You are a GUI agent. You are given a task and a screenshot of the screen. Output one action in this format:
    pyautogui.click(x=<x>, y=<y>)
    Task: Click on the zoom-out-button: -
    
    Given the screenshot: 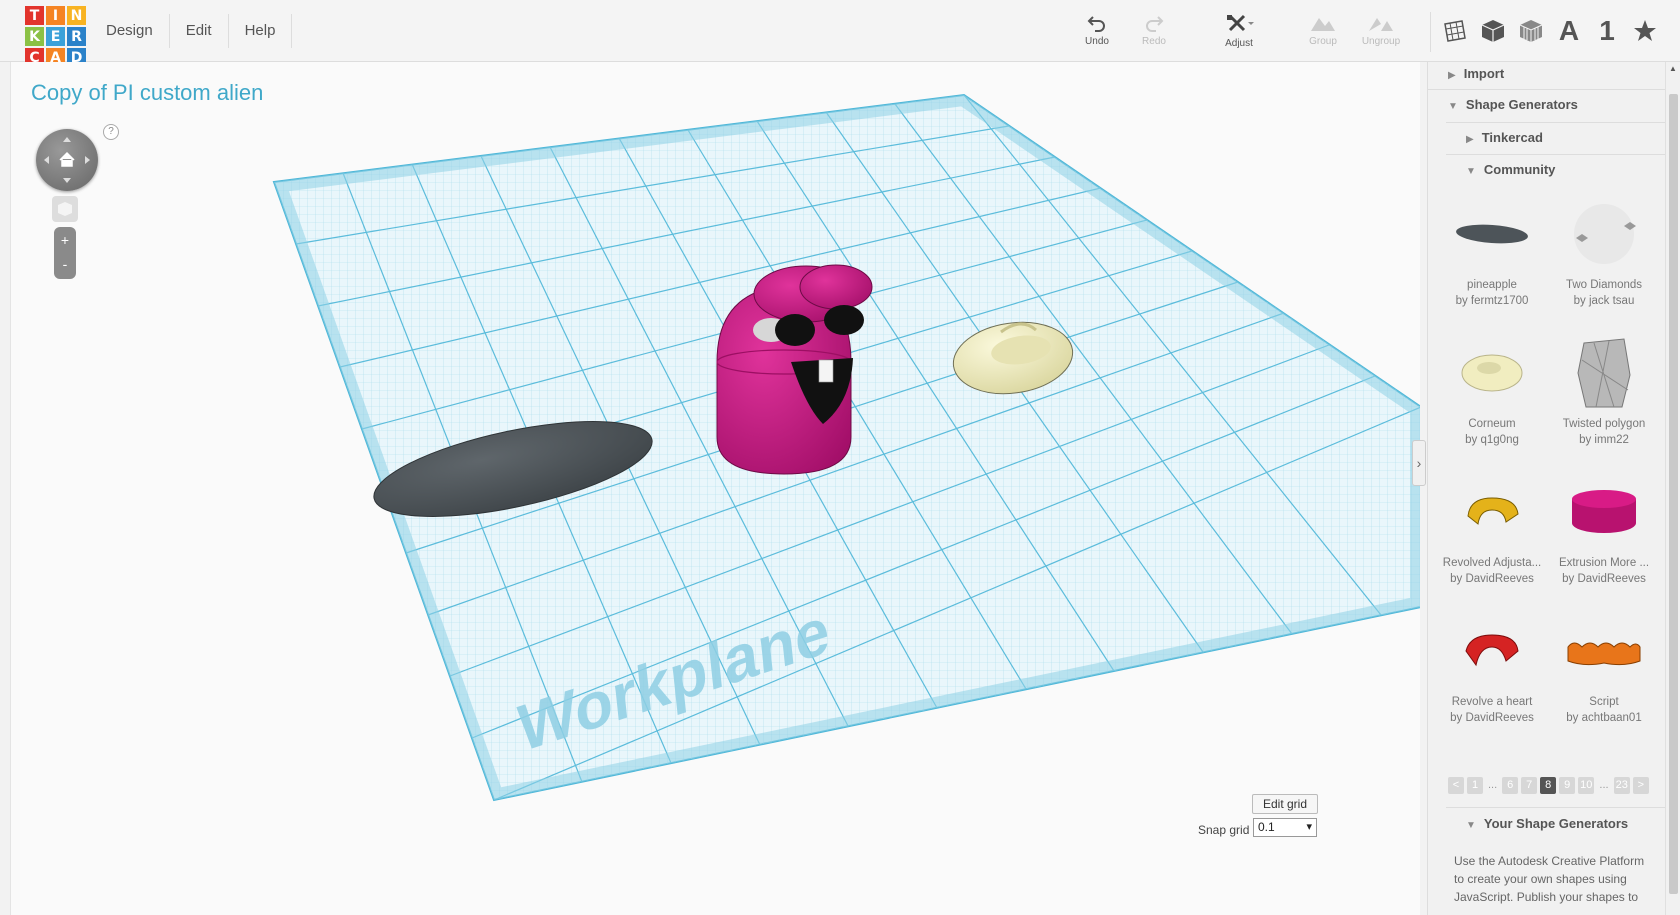 What is the action you would take?
    pyautogui.click(x=65, y=266)
    